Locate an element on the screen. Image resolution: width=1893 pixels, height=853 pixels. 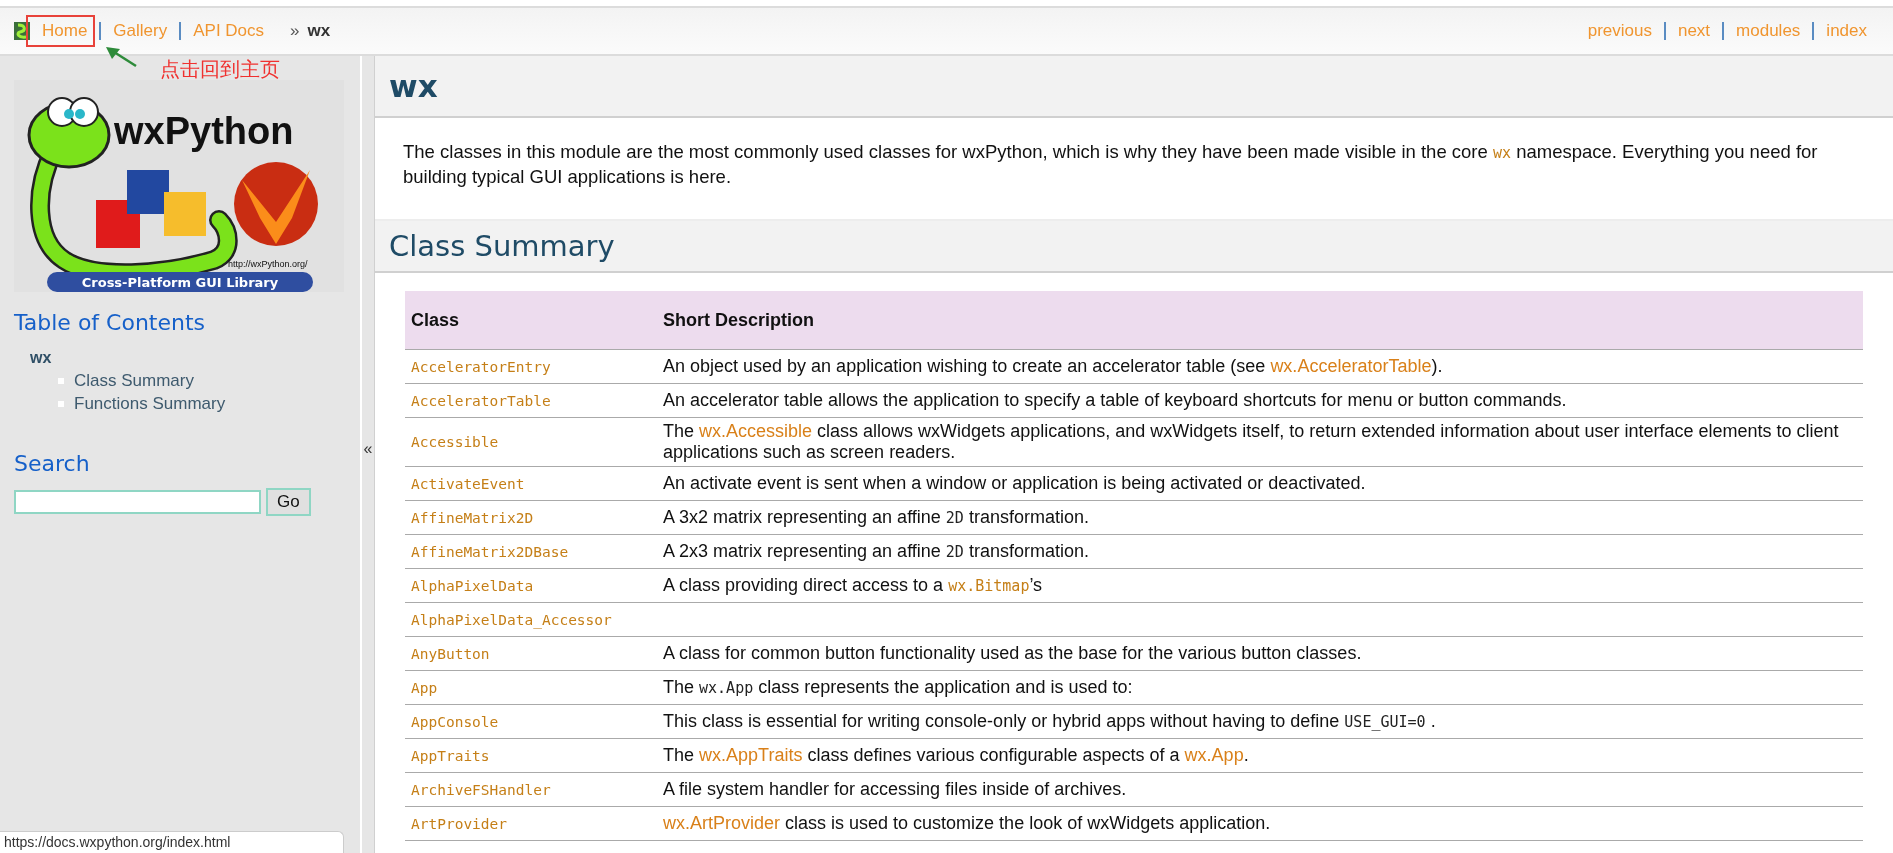
home-link: Home is located at coordinates (65, 31).